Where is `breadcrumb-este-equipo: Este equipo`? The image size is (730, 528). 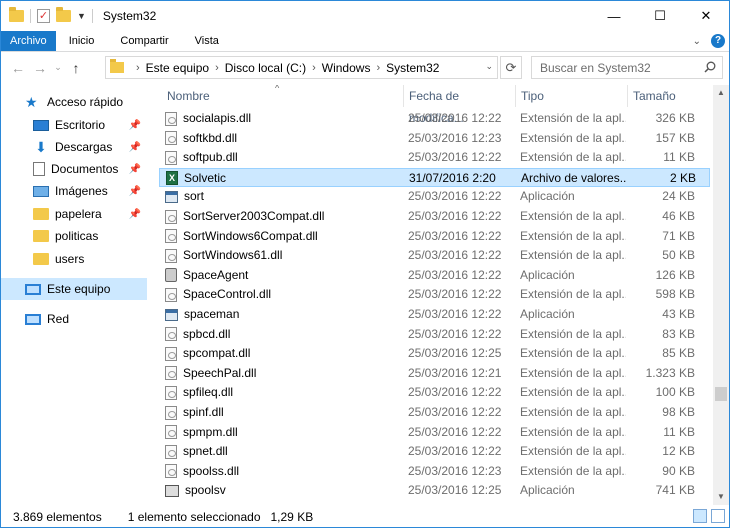 breadcrumb-este-equipo: Este equipo is located at coordinates (177, 68).